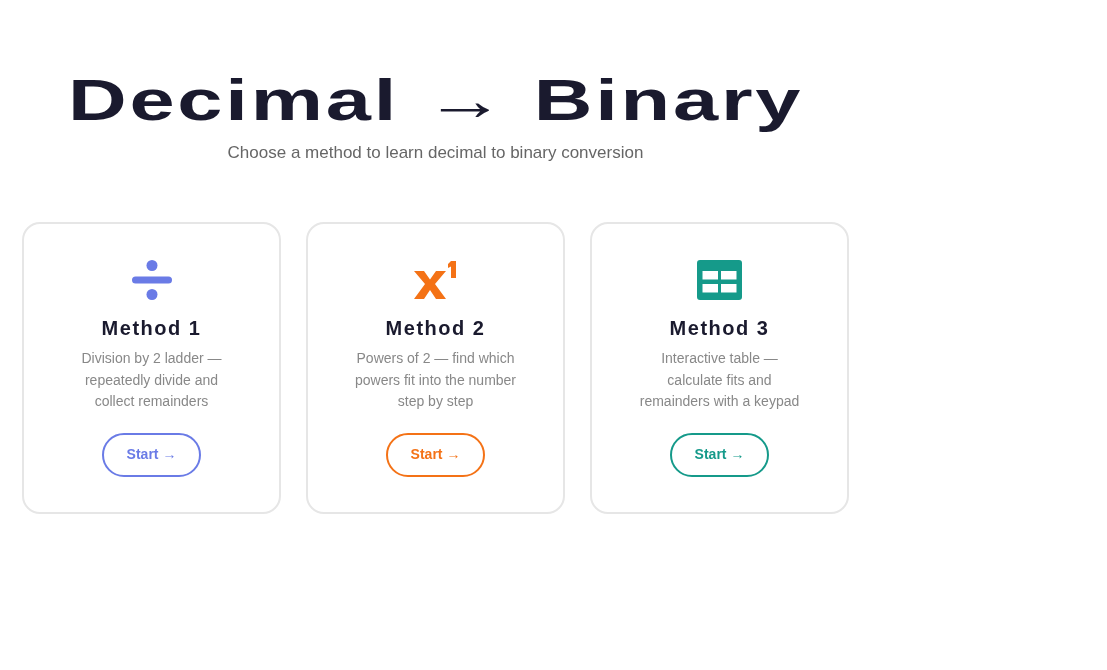 The width and height of the screenshot is (1107, 670). I want to click on method-title: Method 2, so click(435, 328).